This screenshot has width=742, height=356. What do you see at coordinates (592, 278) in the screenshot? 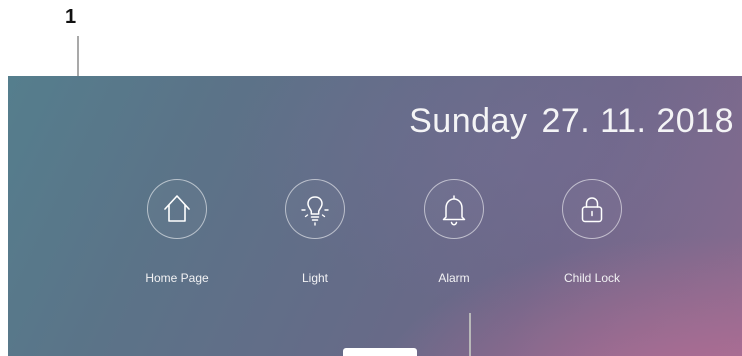
I see `tile-label-child-lock: Child Lock` at bounding box center [592, 278].